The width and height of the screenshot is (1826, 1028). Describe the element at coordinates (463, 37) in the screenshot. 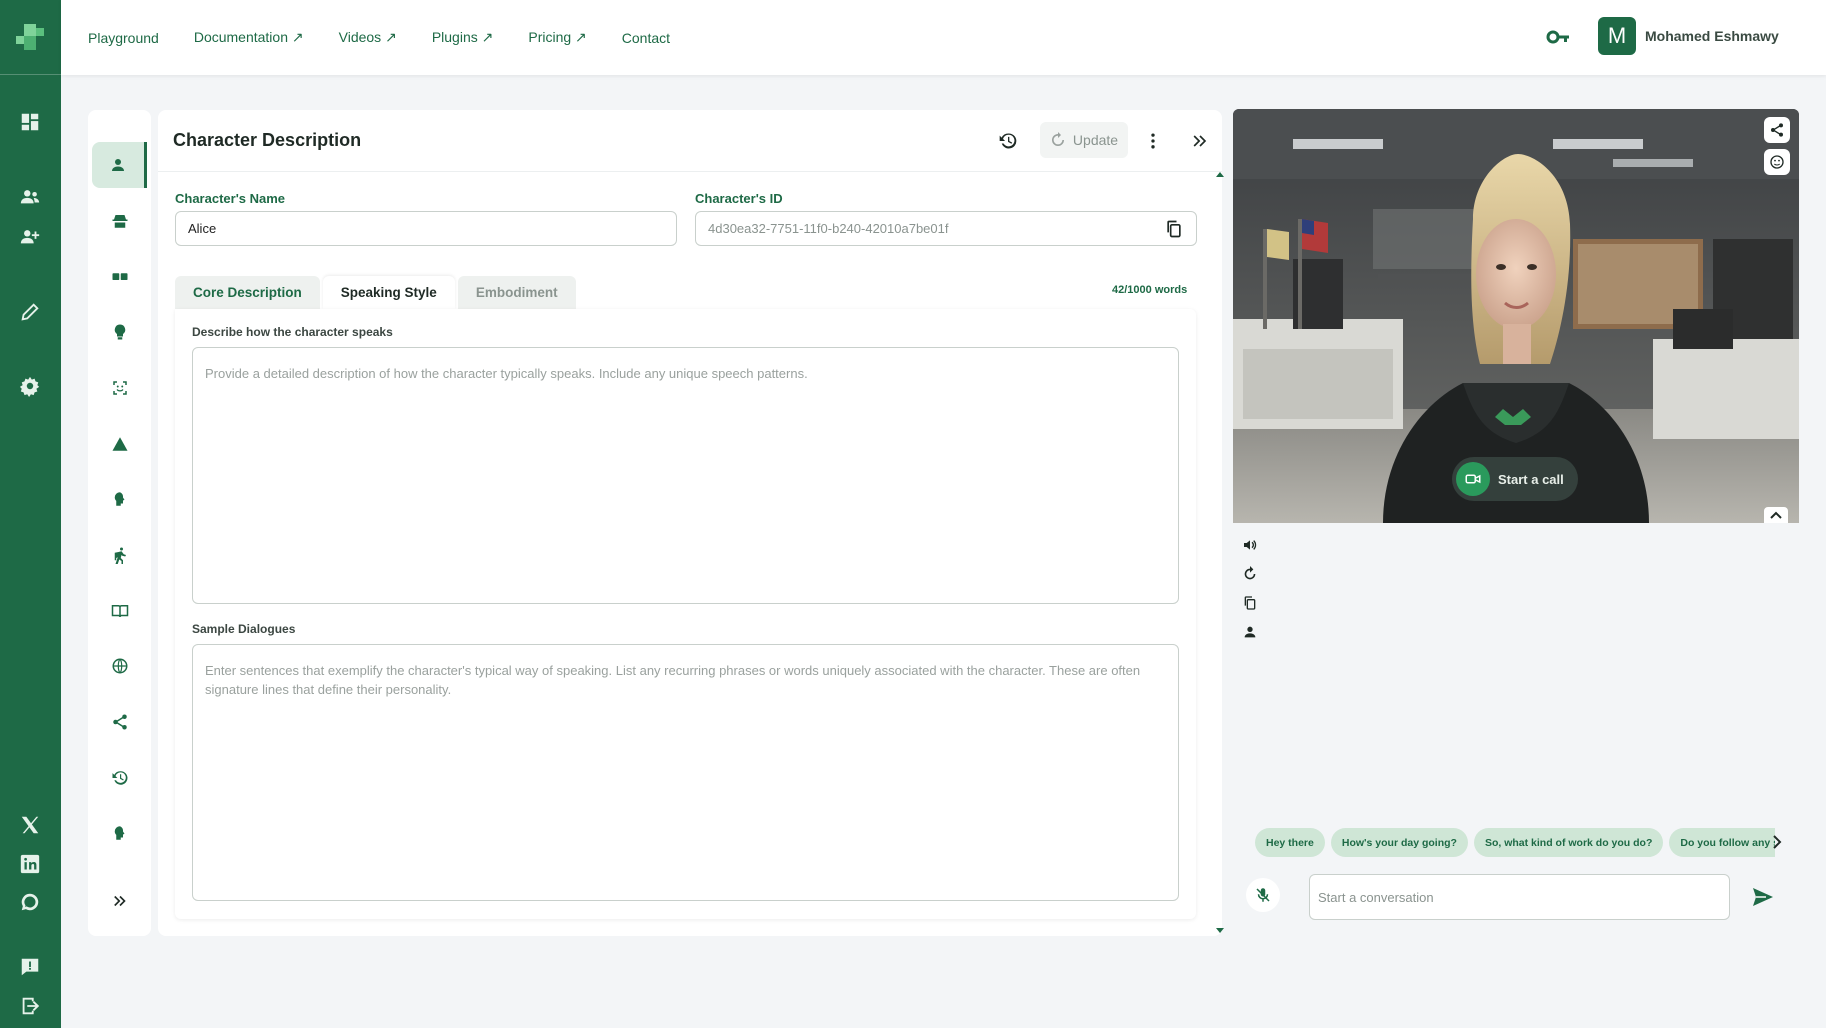

I see `nav-plugins: Plugins ↗` at that location.